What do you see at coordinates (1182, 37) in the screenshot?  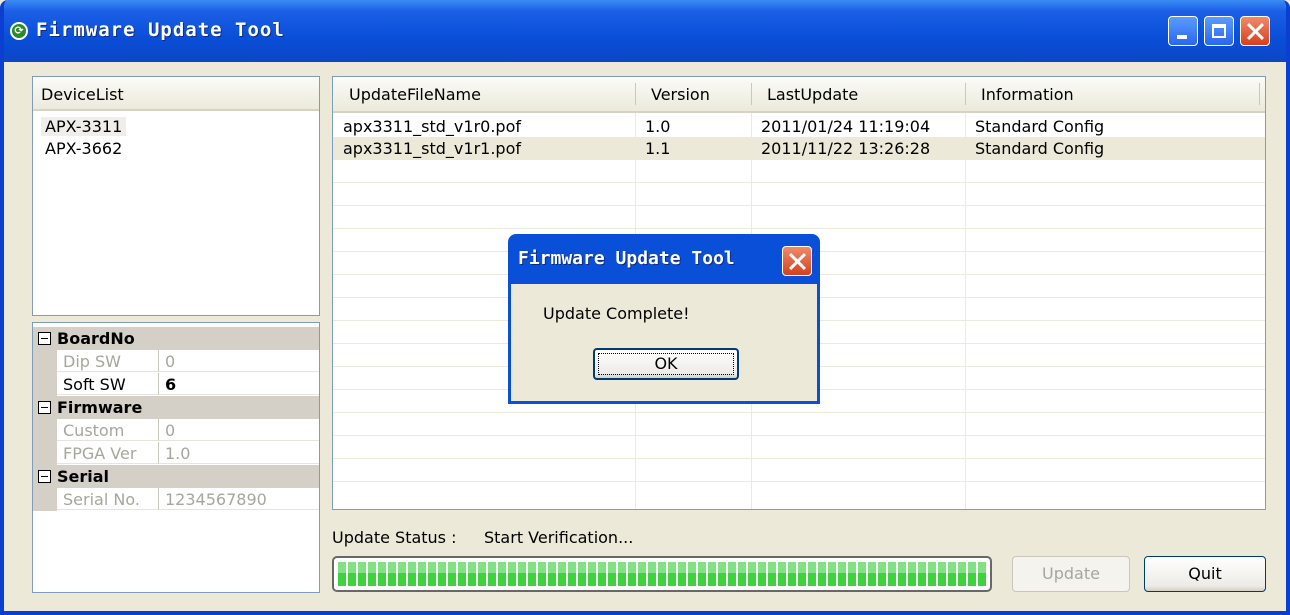 I see `minimize-icon` at bounding box center [1182, 37].